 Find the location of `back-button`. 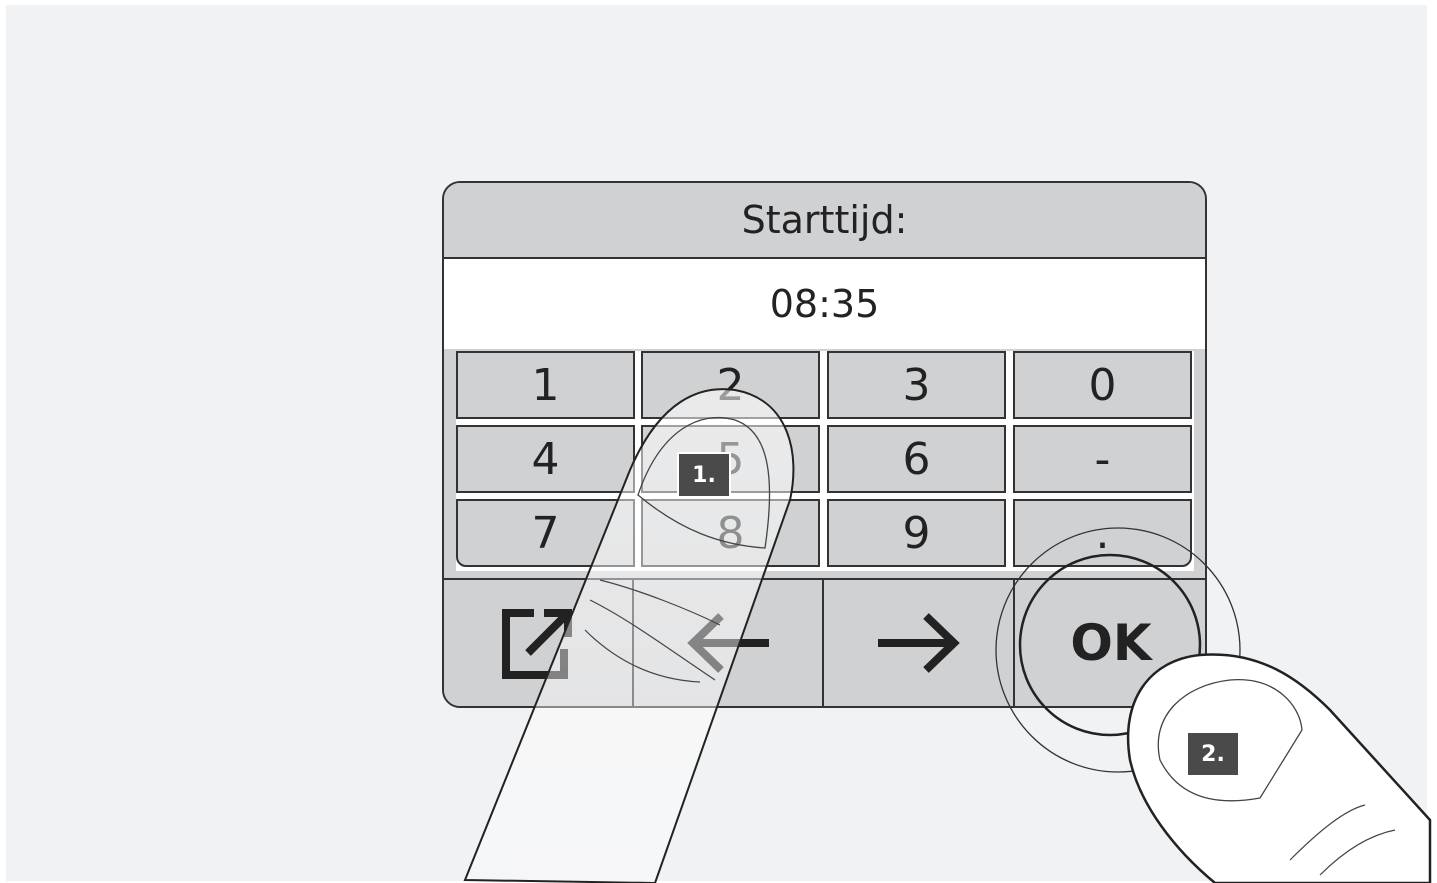

back-button is located at coordinates (729, 643).